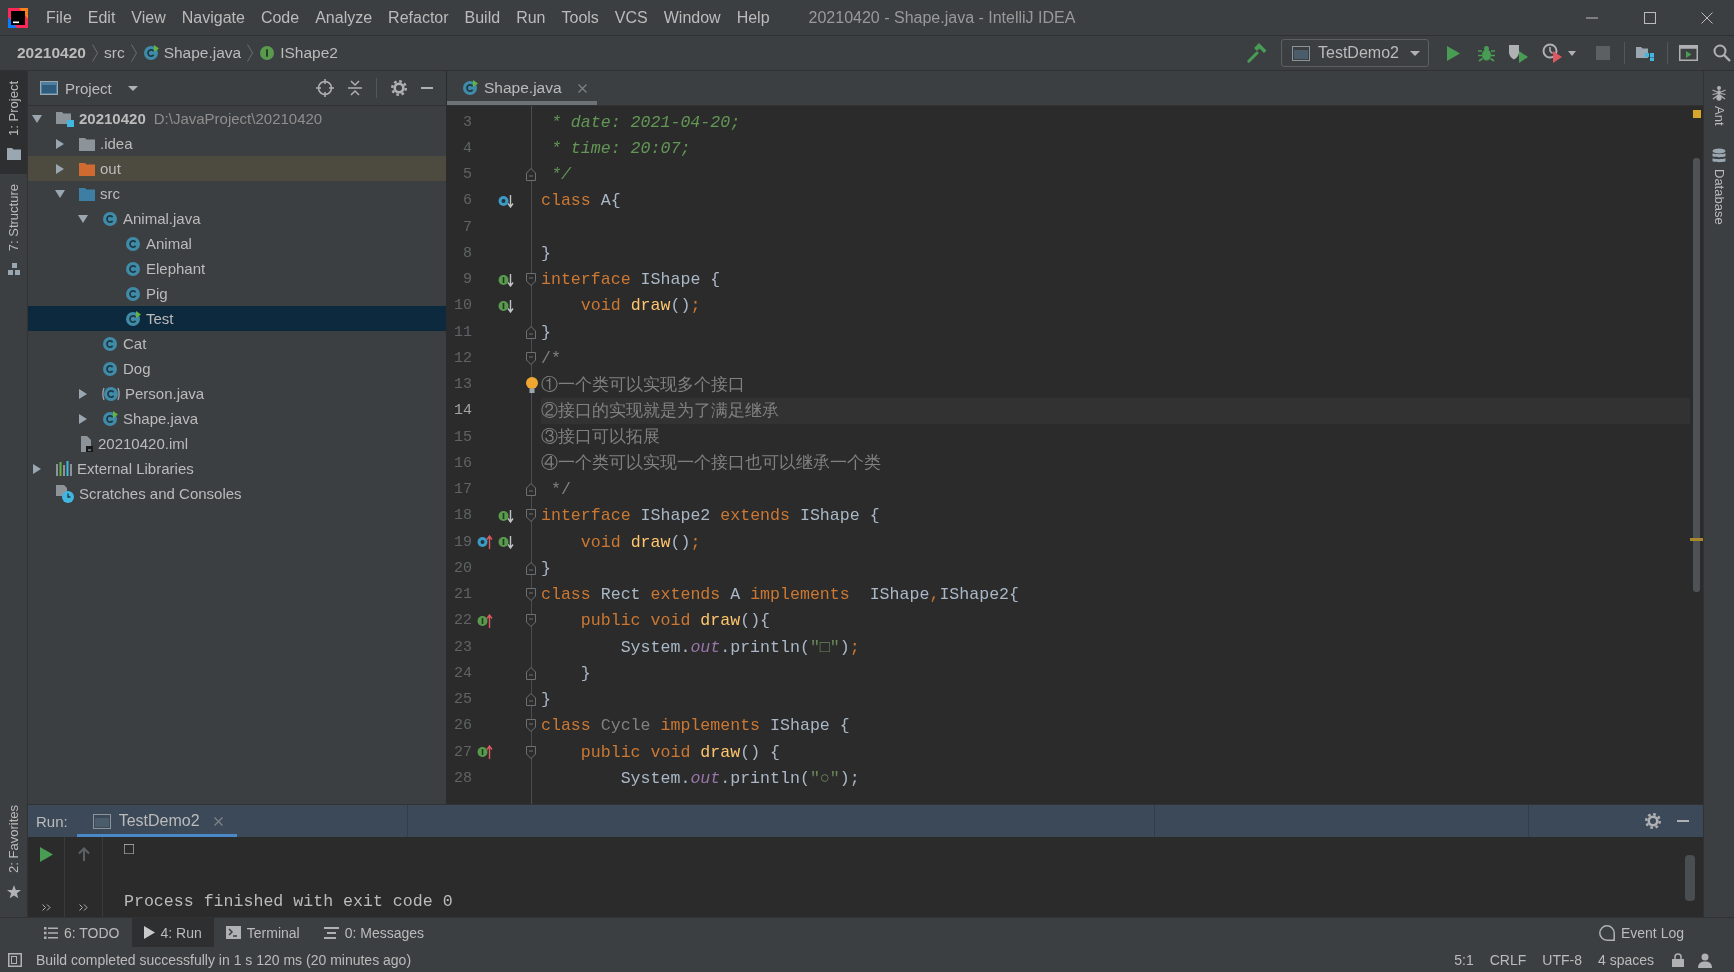  I want to click on tool-window-tab: 4: Run, so click(172, 932).